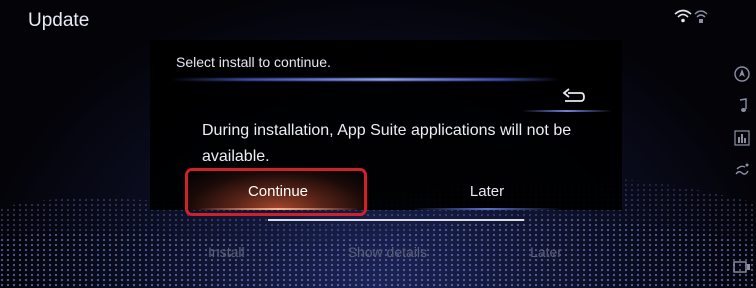  I want to click on background-action-bar: Install Show details Later, so click(385, 252).